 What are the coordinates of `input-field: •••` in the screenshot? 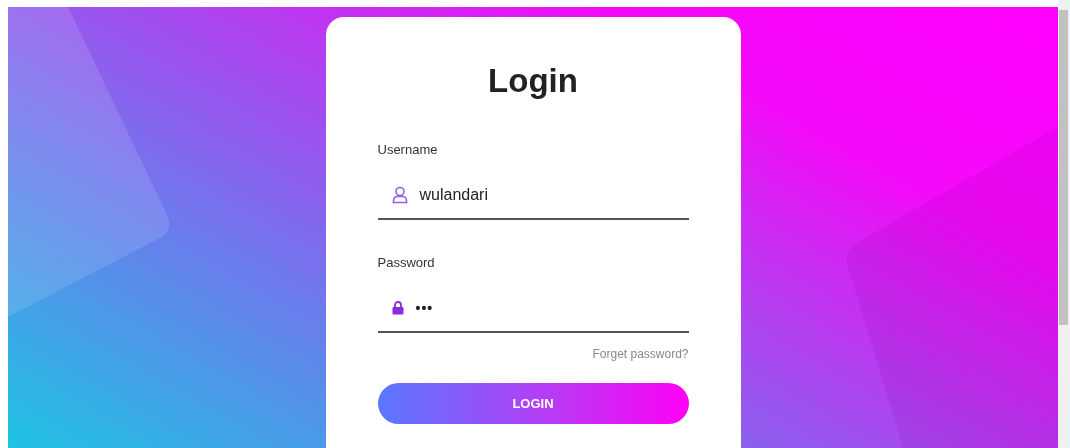 It's located at (533, 309).